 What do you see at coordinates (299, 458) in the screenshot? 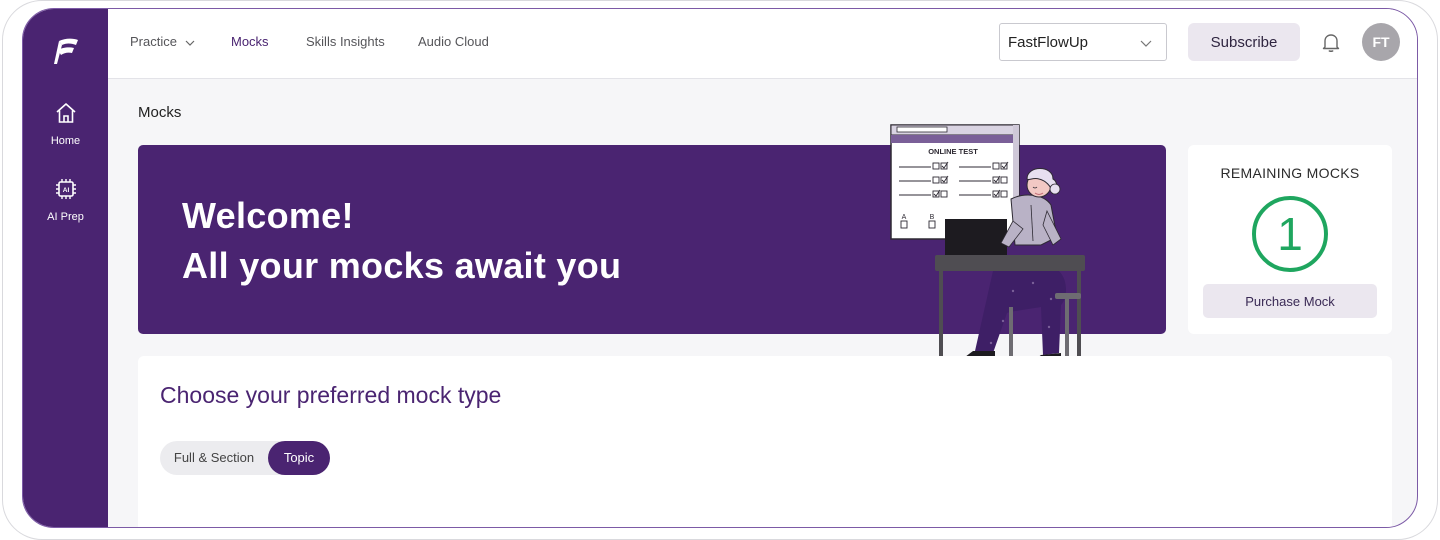
I see `toggle-option-topic: Topic` at bounding box center [299, 458].